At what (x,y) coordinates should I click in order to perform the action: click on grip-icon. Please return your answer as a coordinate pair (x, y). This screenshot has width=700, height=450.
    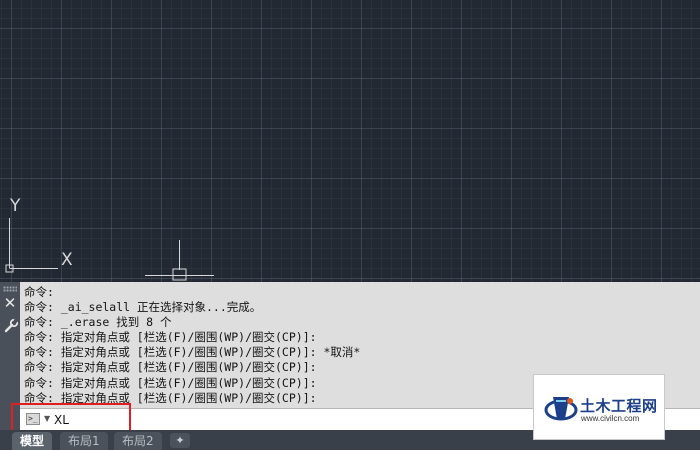
    Looking at the image, I should click on (10, 289).